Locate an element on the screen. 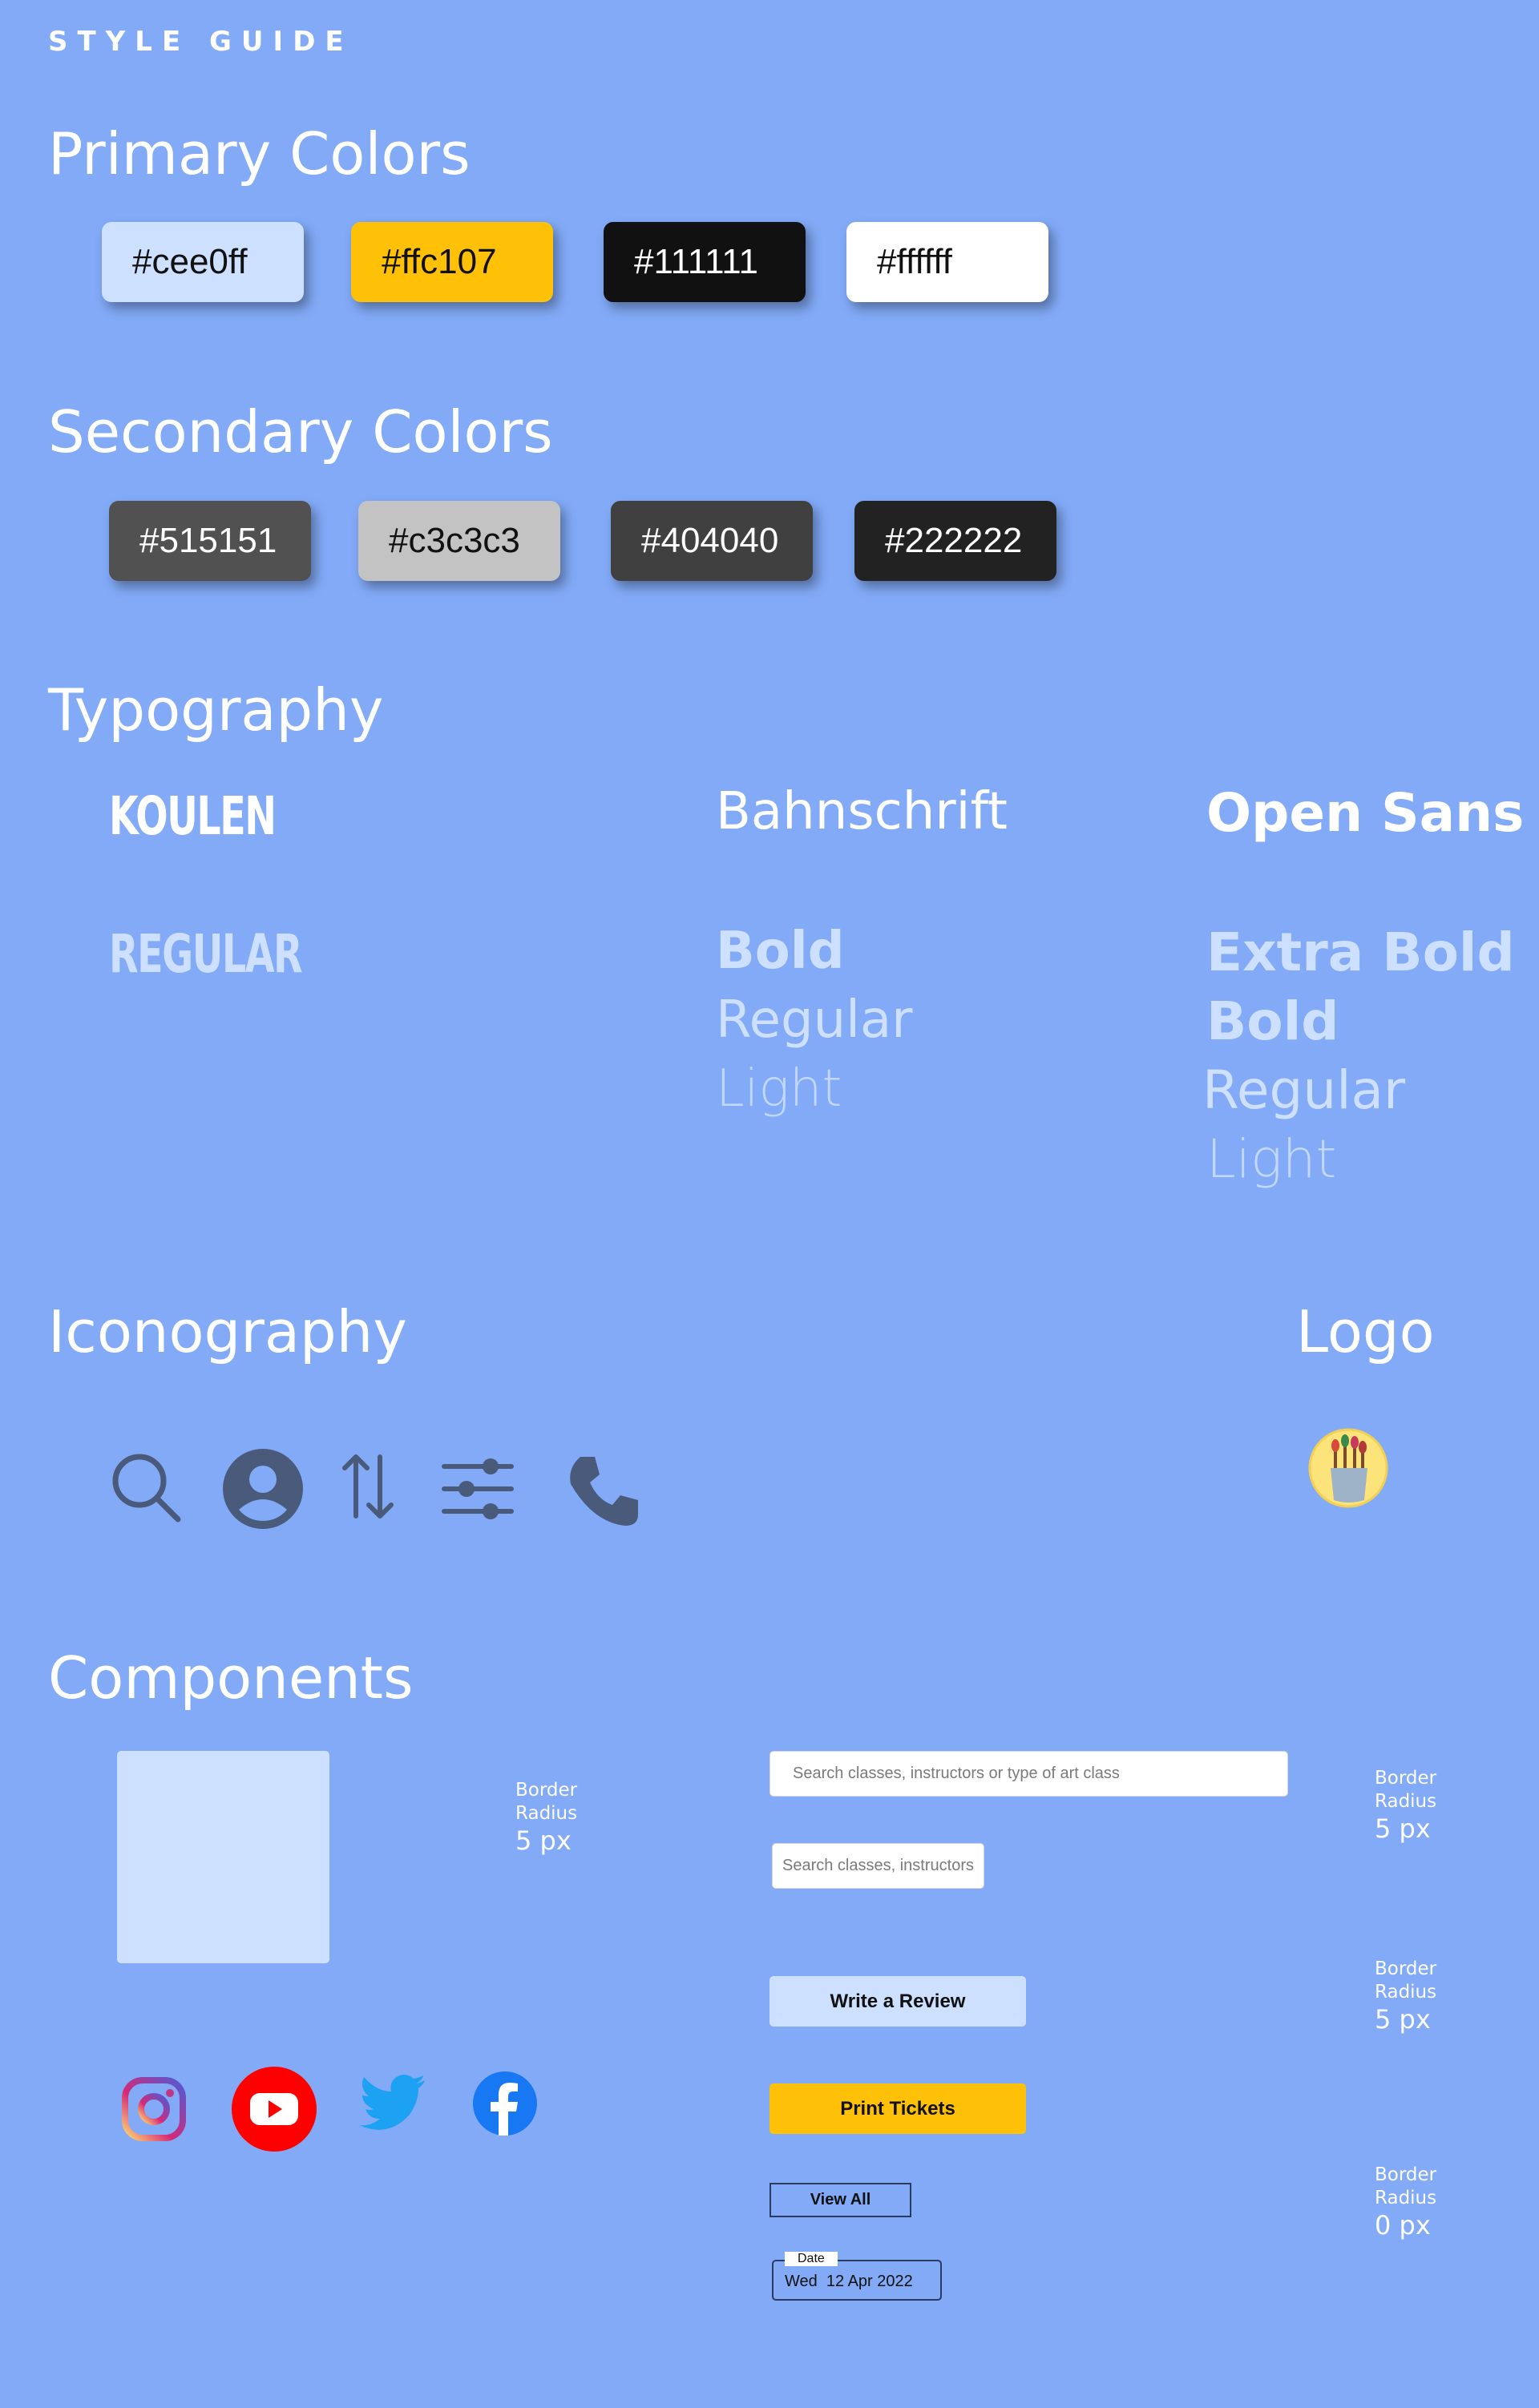  font-bahnschrift-light: Light is located at coordinates (779, 1089).